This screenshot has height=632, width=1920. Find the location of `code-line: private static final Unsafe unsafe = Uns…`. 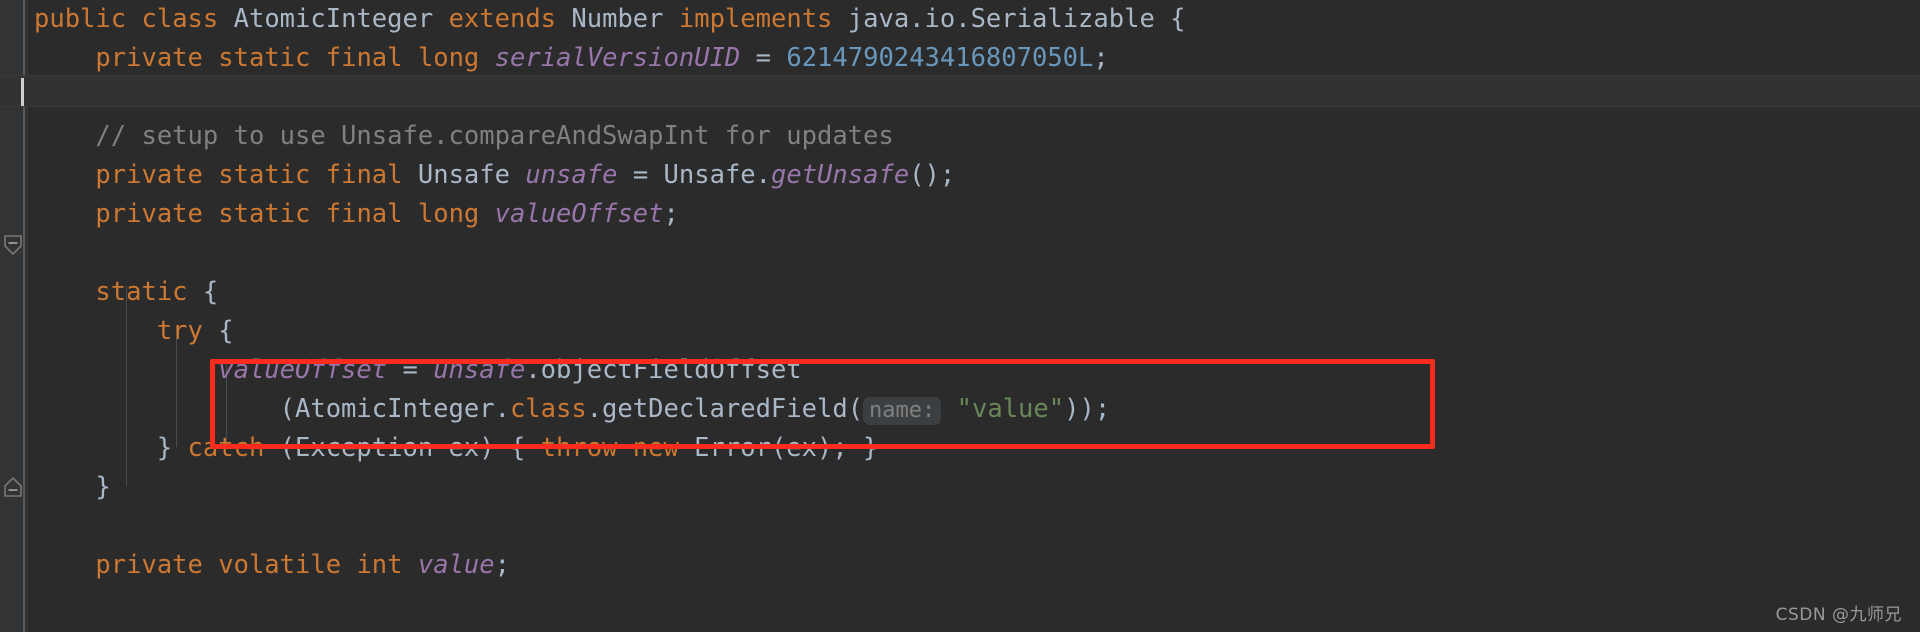

code-line: private static final Unsafe unsafe = Uns… is located at coordinates (974, 175).